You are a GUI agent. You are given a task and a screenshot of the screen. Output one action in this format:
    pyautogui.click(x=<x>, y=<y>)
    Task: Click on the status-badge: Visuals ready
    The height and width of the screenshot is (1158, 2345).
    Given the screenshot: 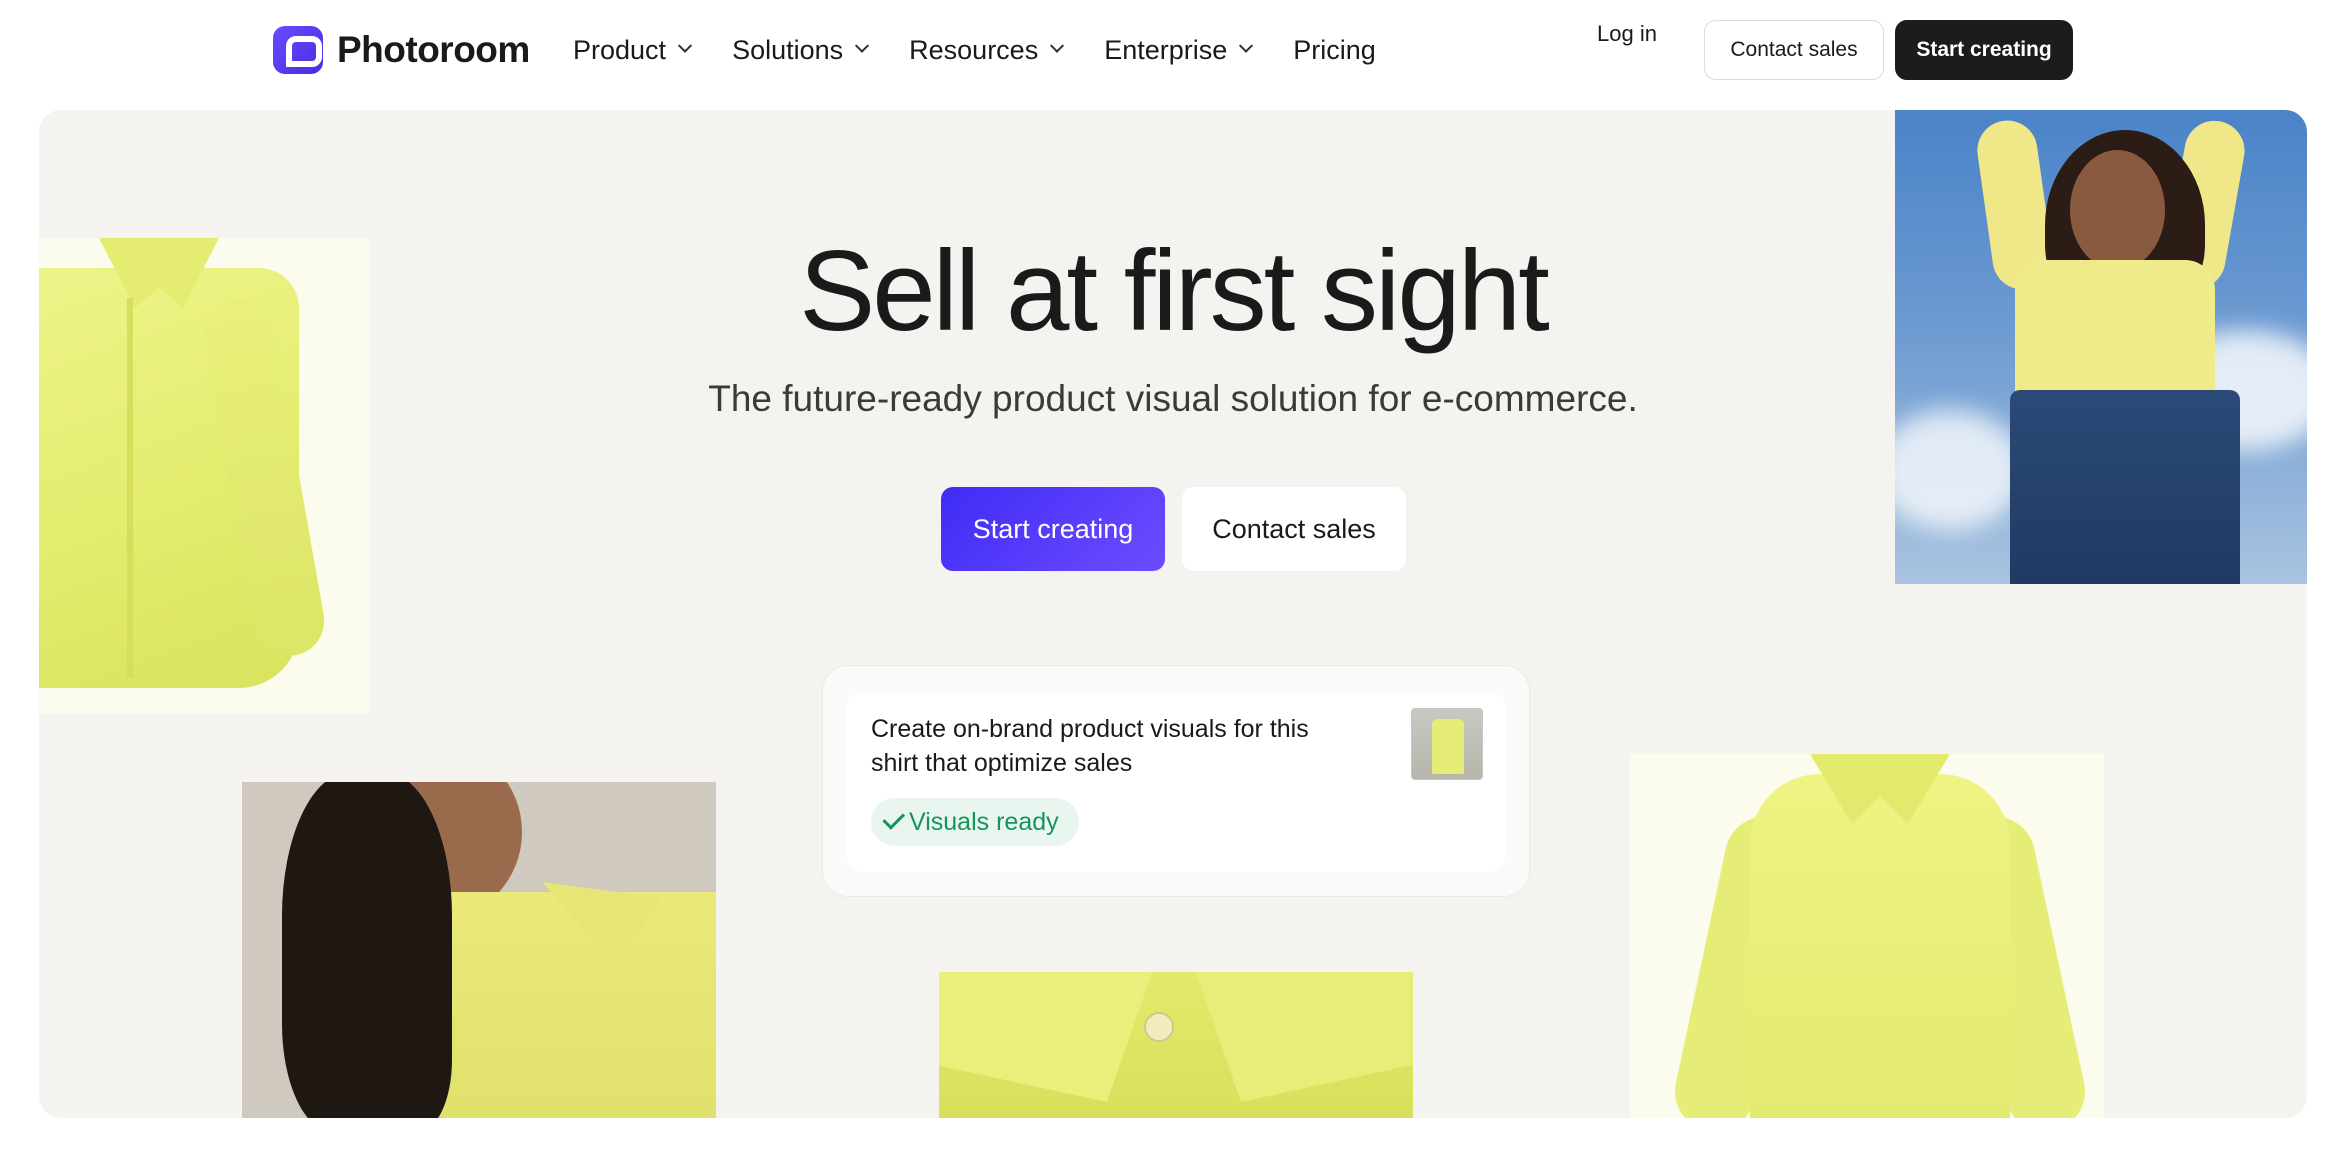 What is the action you would take?
    pyautogui.click(x=975, y=822)
    